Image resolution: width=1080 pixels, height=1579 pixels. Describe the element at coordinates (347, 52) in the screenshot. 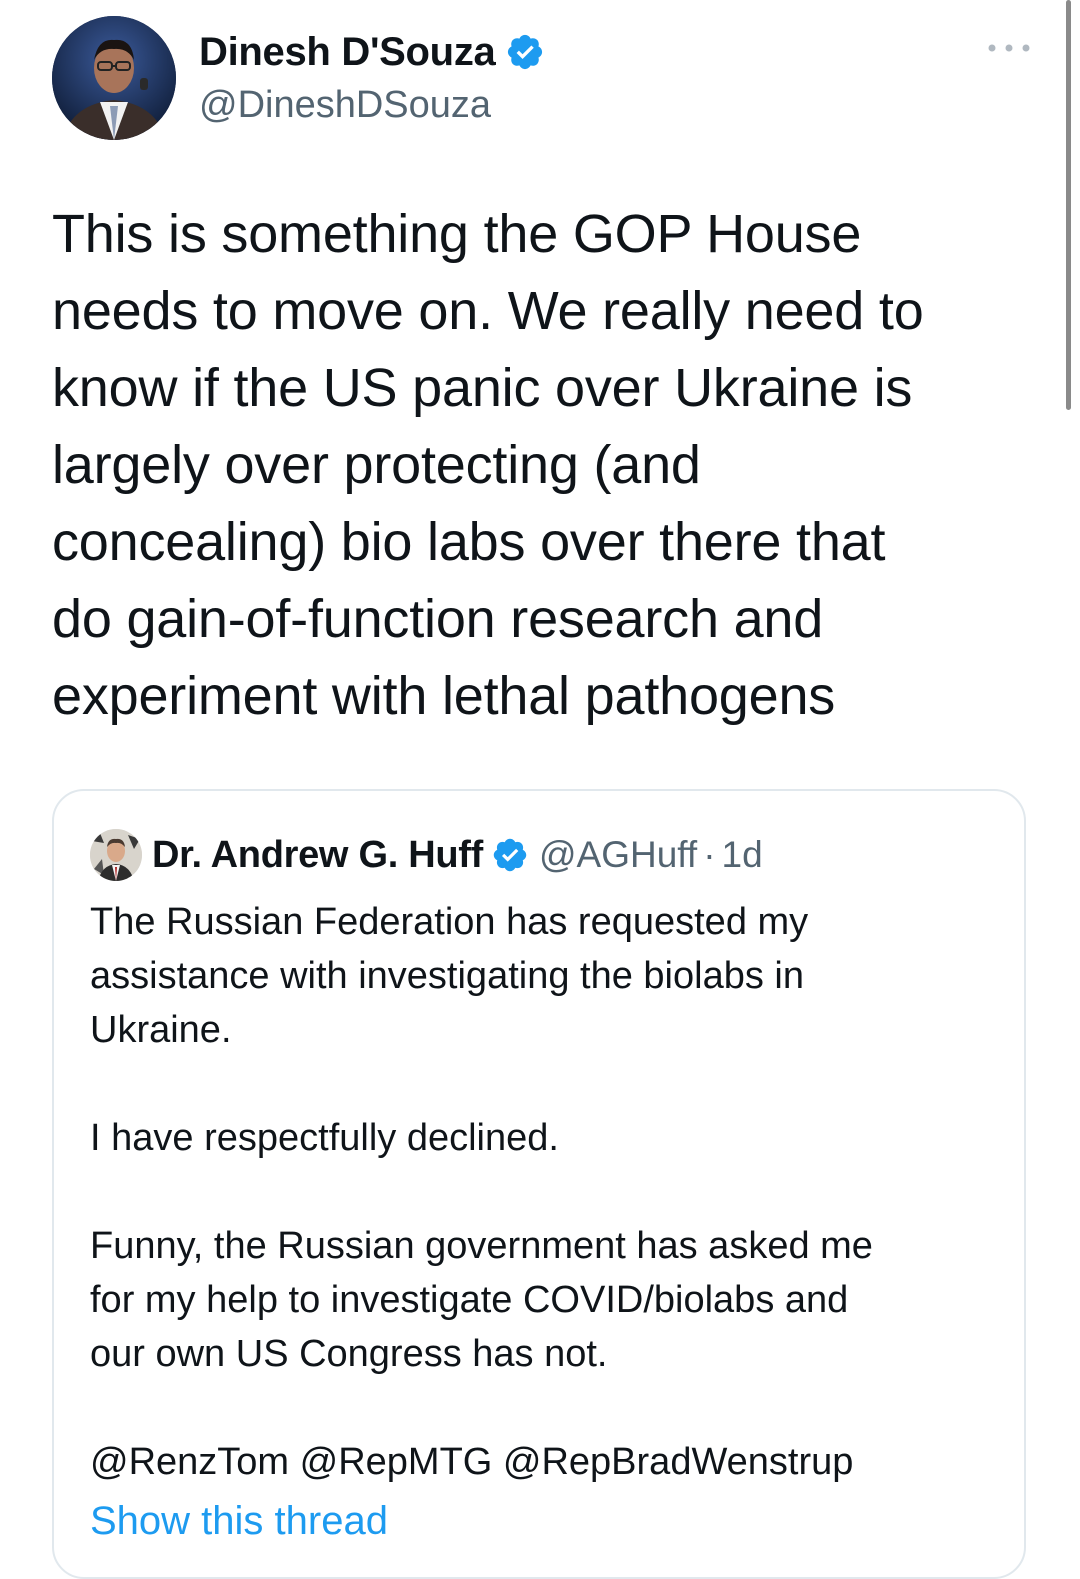

I see `author-display-name: Dinesh D'Souza` at that location.